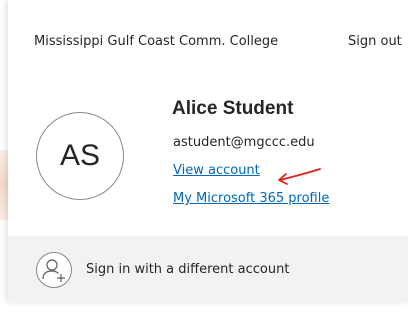 The height and width of the screenshot is (312, 408). What do you see at coordinates (188, 269) in the screenshot?
I see `sign-in-different-account-label: Sign in with a different account` at bounding box center [188, 269].